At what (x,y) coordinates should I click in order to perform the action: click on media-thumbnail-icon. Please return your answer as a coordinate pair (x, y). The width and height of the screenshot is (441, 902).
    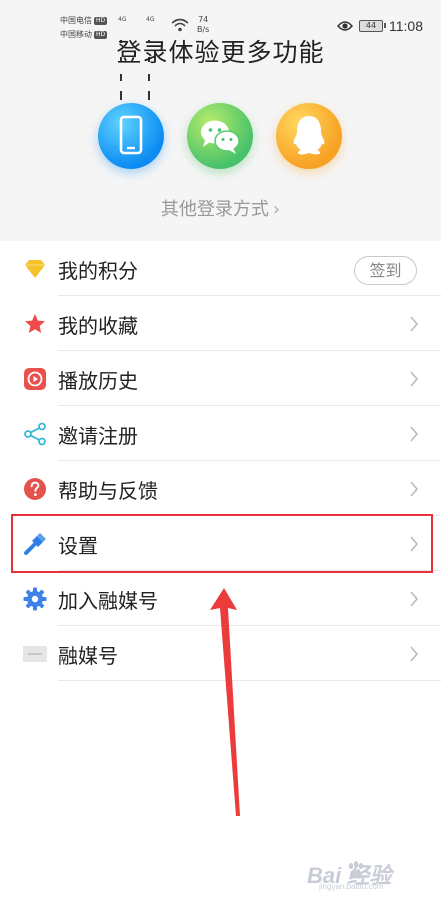
    Looking at the image, I should click on (35, 654).